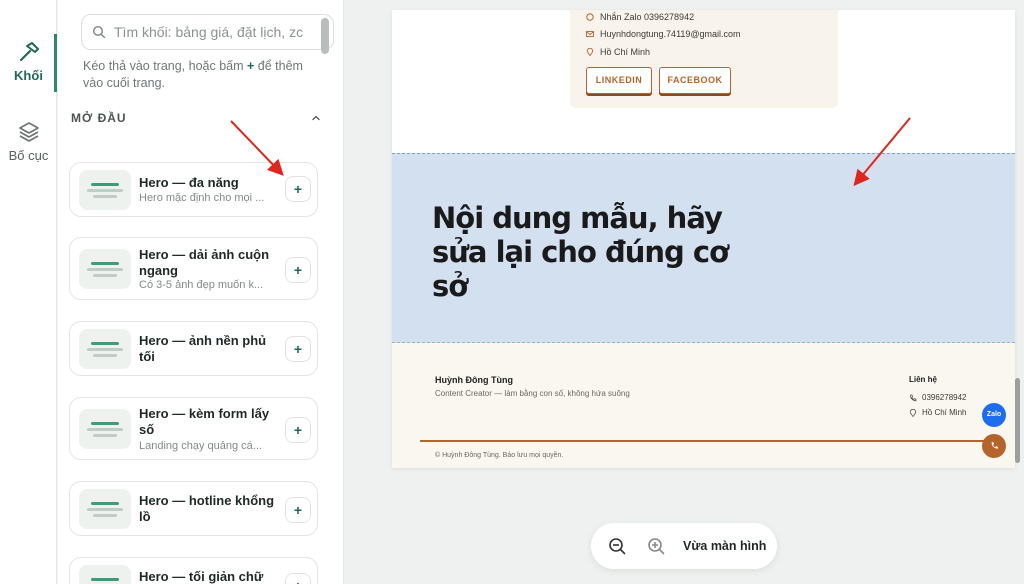 Image resolution: width=1024 pixels, height=584 pixels. Describe the element at coordinates (99, 118) in the screenshot. I see `section-title: MỞ ĐẦU` at that location.